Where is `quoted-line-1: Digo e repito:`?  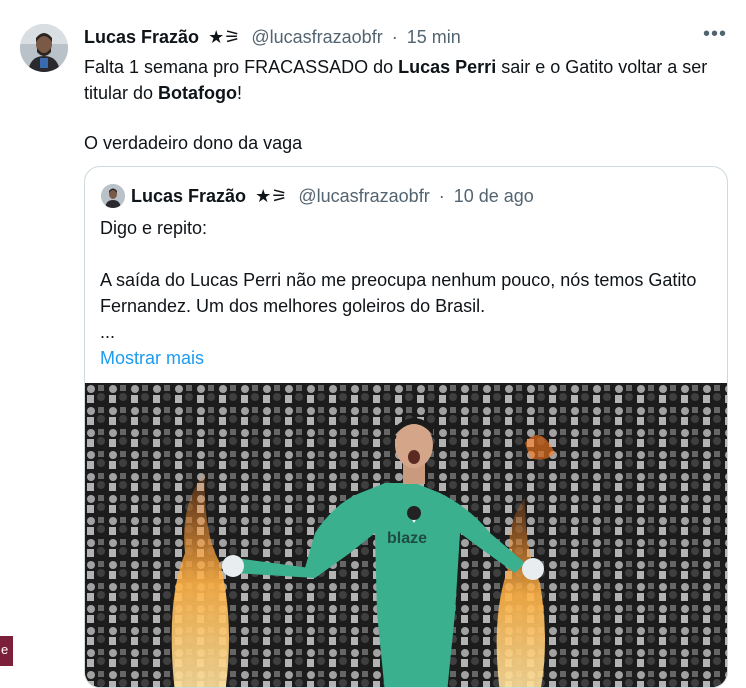 quoted-line-1: Digo e repito: is located at coordinates (154, 228).